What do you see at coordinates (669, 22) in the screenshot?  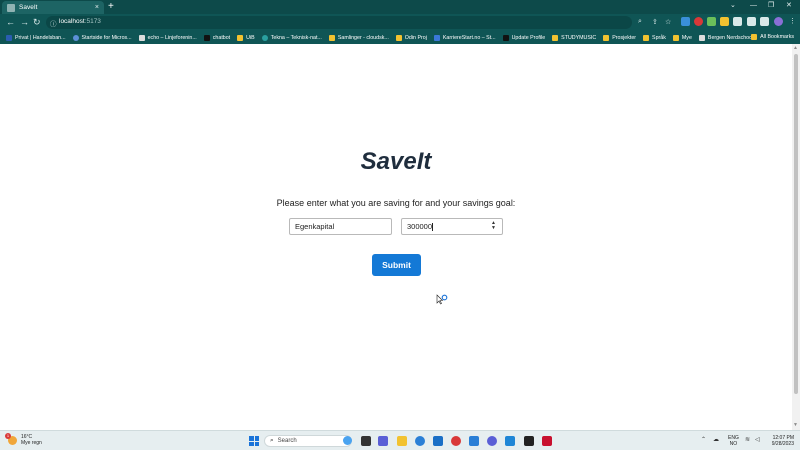 I see `star-icon: ☆` at bounding box center [669, 22].